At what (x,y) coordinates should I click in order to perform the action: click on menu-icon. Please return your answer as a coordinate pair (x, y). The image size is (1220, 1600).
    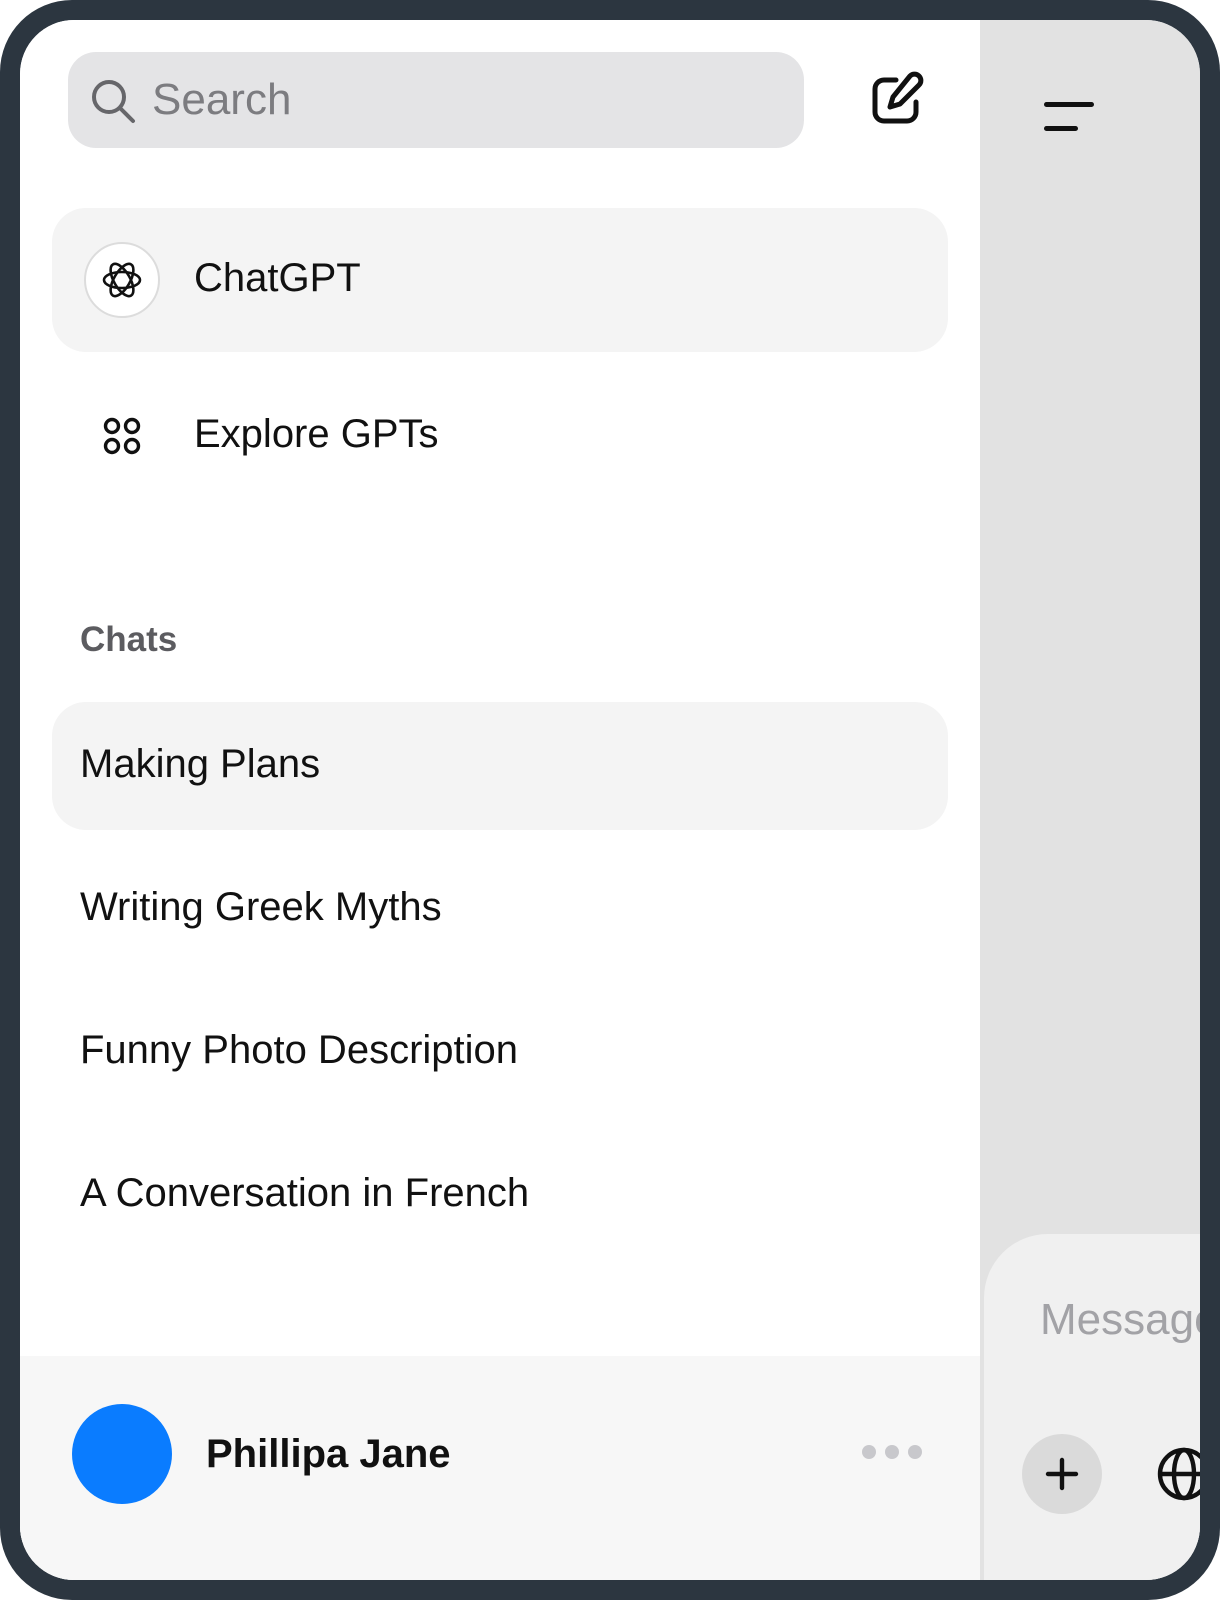
    Looking at the image, I should click on (1072, 117).